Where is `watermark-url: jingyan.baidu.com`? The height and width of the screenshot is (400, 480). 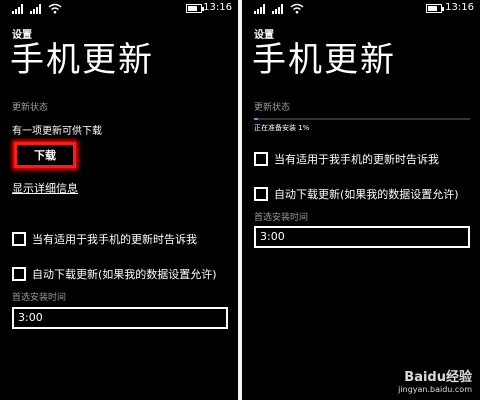 watermark-url: jingyan.baidu.com is located at coordinates (435, 389).